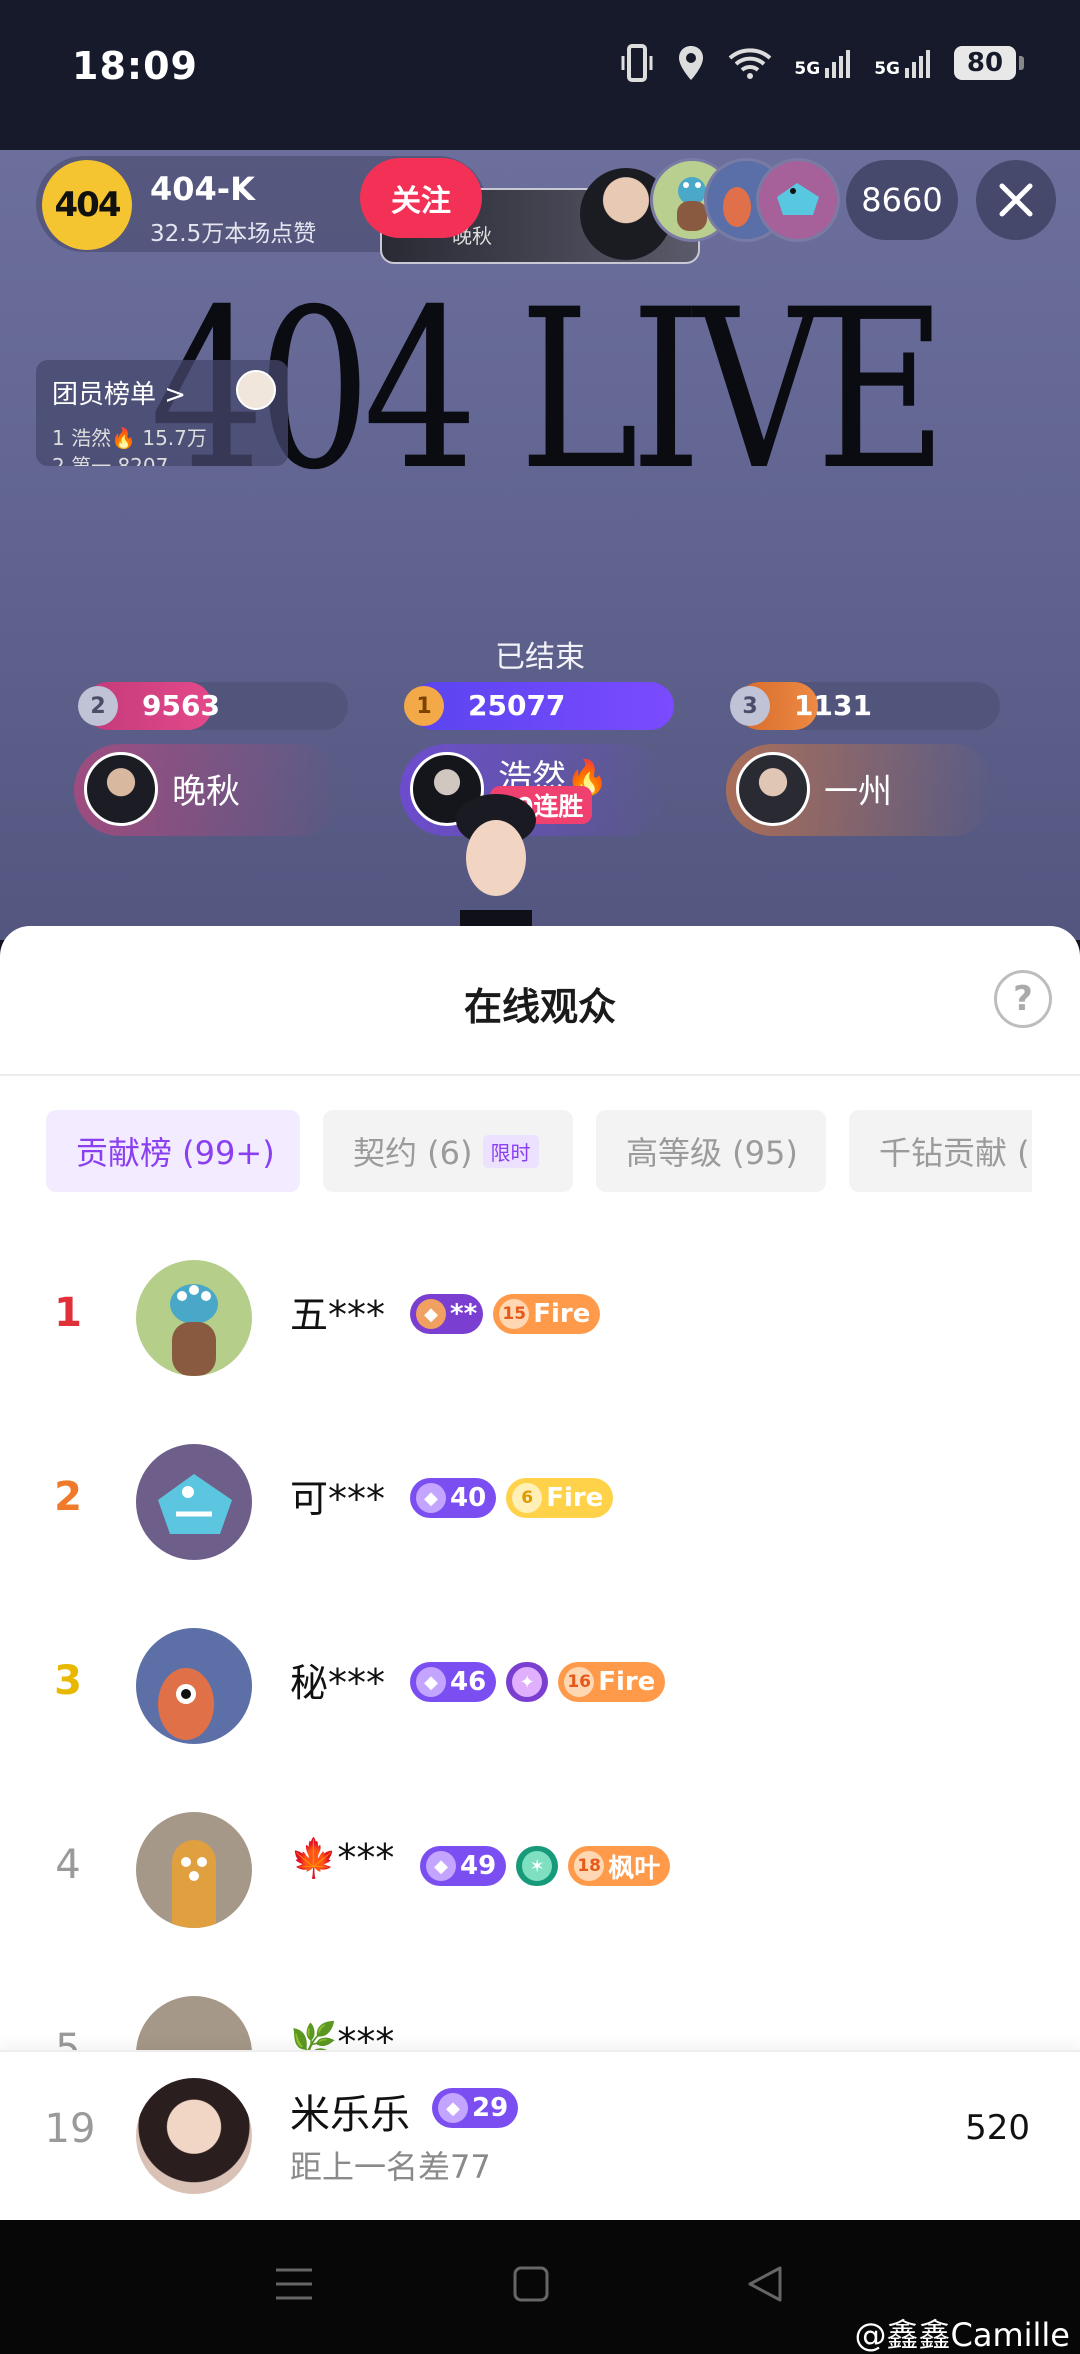  Describe the element at coordinates (468, 1682) in the screenshot. I see `badge-text: 46` at that location.